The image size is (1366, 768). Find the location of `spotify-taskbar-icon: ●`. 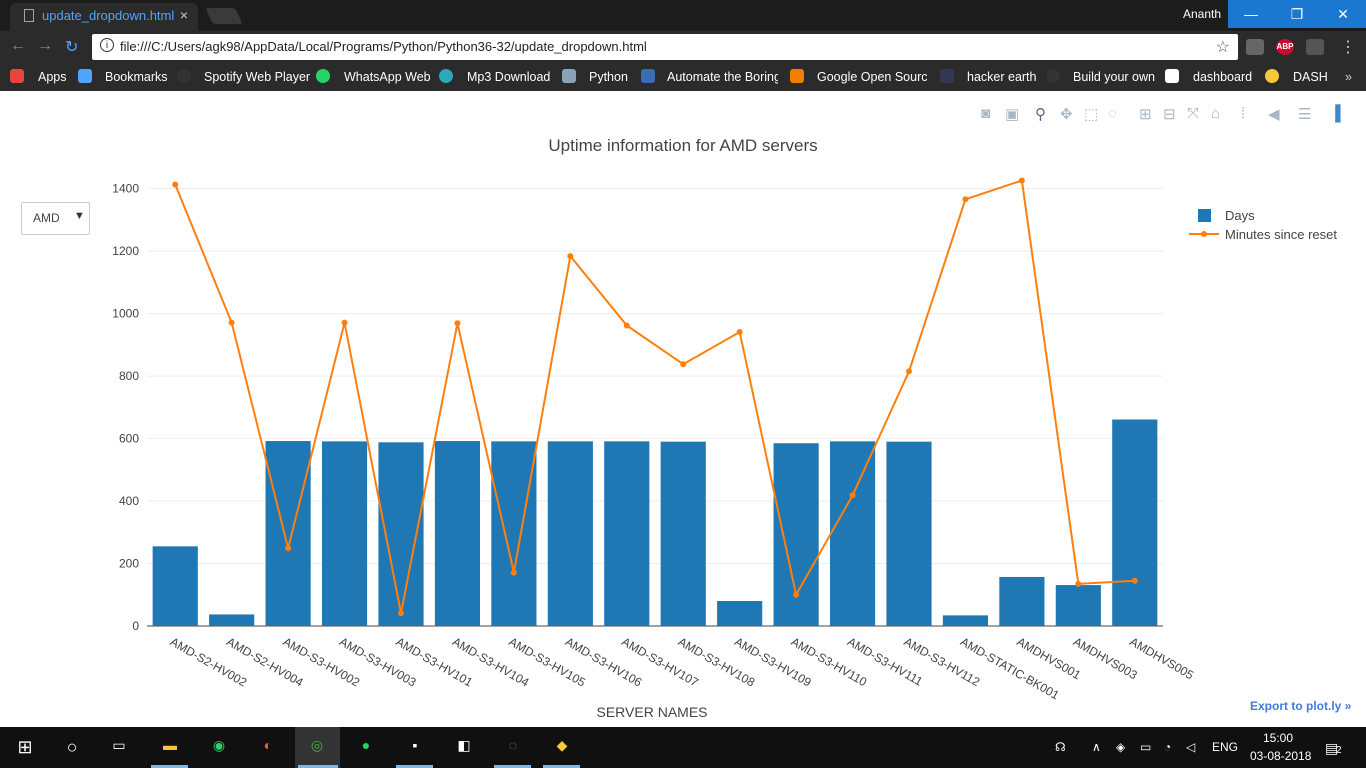

spotify-taskbar-icon: ● is located at coordinates (366, 748).